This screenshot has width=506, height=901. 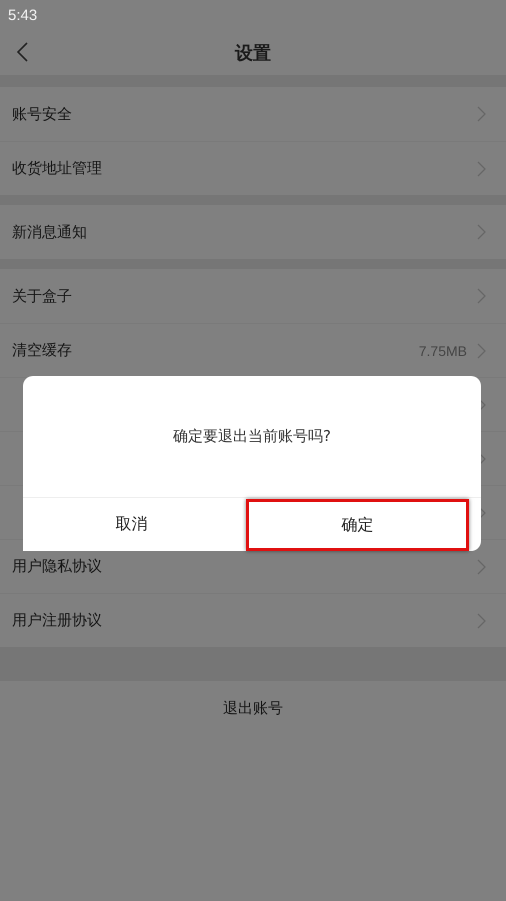 I want to click on logout-button: 退出账号, so click(x=253, y=708).